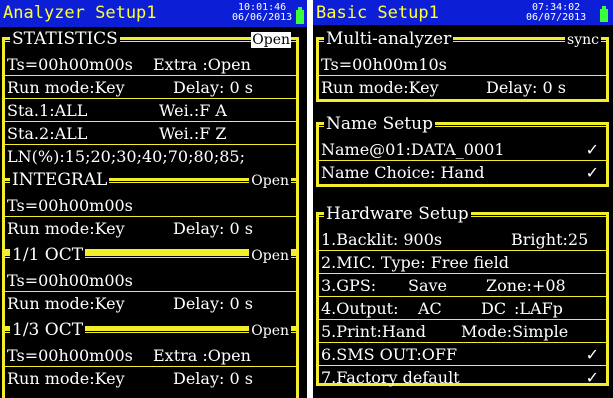 Image resolution: width=613 pixels, height=398 pixels. What do you see at coordinates (193, 133) in the screenshot?
I see `wei2-value: Wei.:F Z` at bounding box center [193, 133].